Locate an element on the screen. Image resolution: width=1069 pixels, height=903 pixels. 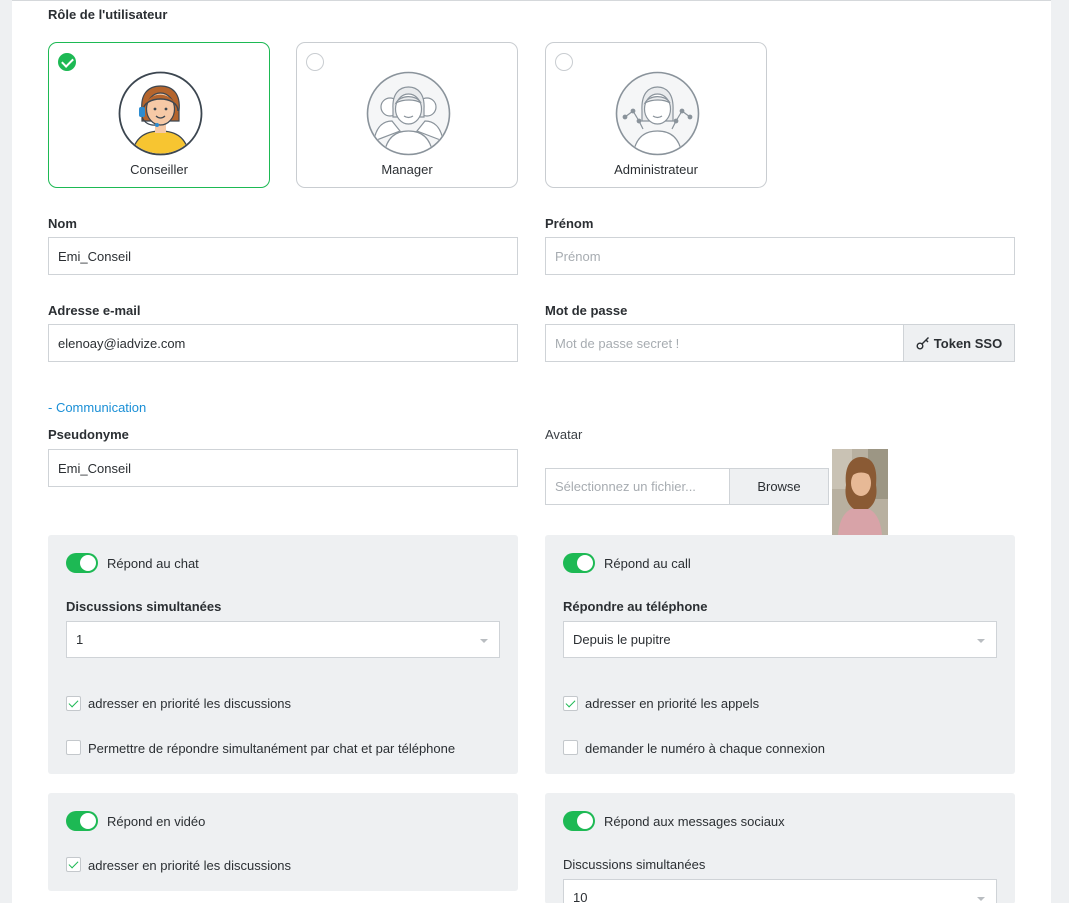
role-card-manager: Manager is located at coordinates (407, 115).